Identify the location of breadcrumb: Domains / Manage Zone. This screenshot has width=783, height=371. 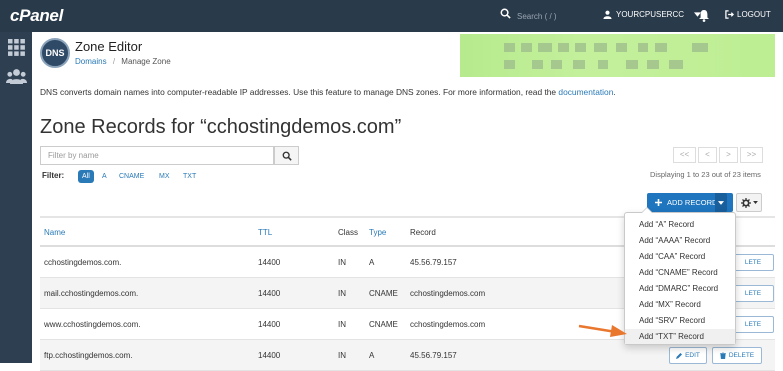
(123, 61).